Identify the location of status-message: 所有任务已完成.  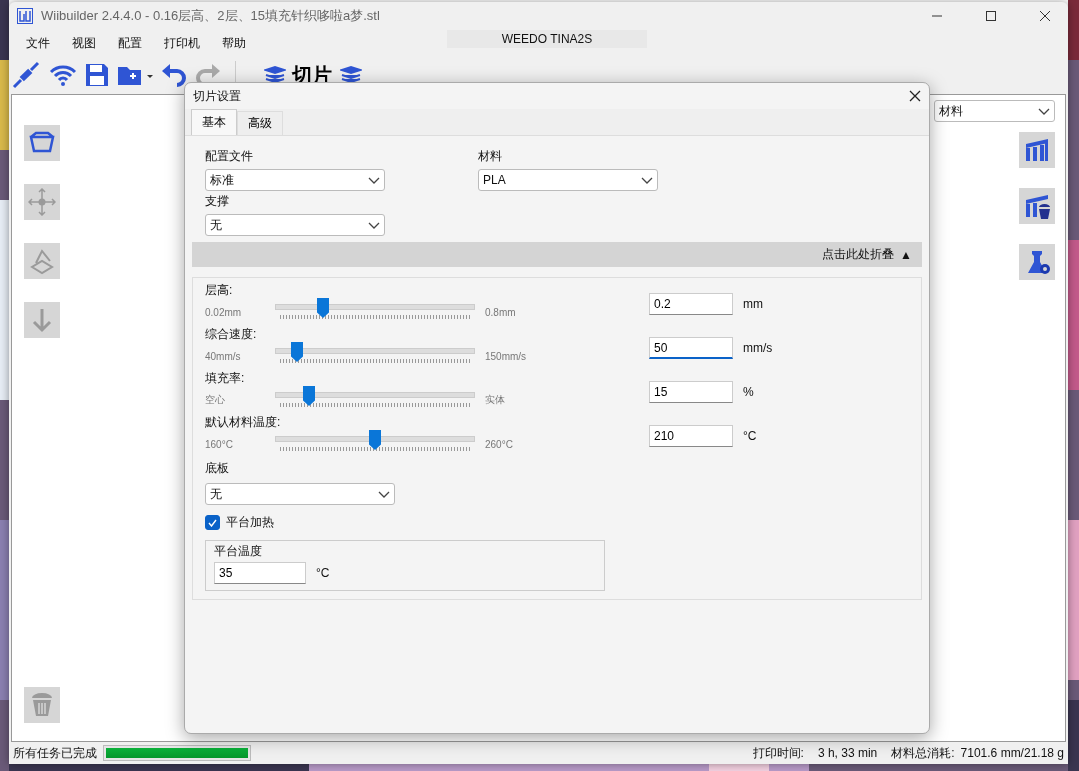
(55, 753).